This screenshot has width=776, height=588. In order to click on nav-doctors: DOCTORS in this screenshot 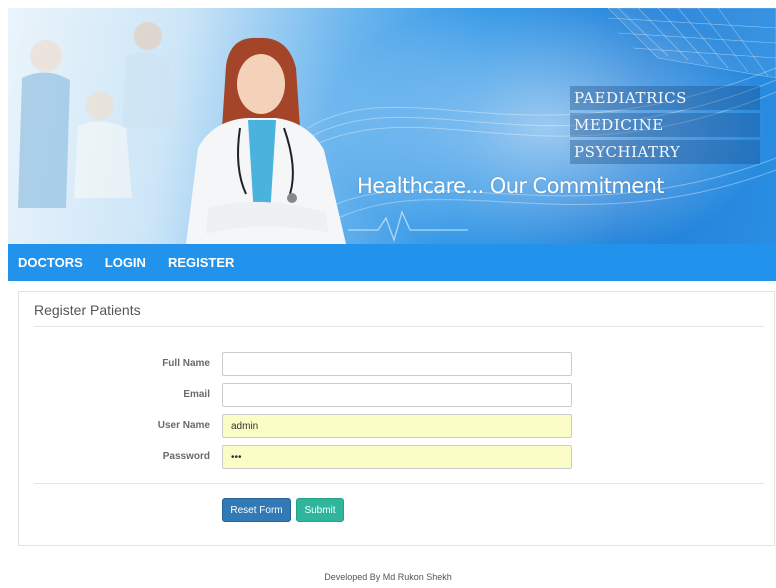, I will do `click(50, 262)`.